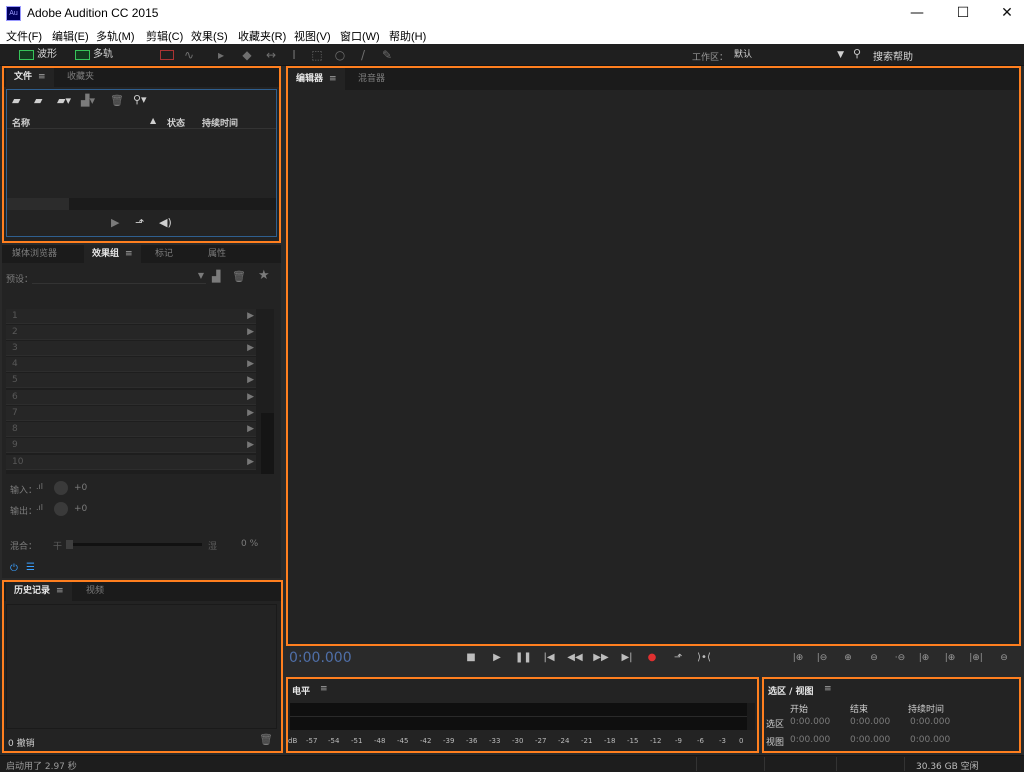 The image size is (1024, 772). What do you see at coordinates (93, 55) in the screenshot?
I see `multitrack-button: 多轨` at bounding box center [93, 55].